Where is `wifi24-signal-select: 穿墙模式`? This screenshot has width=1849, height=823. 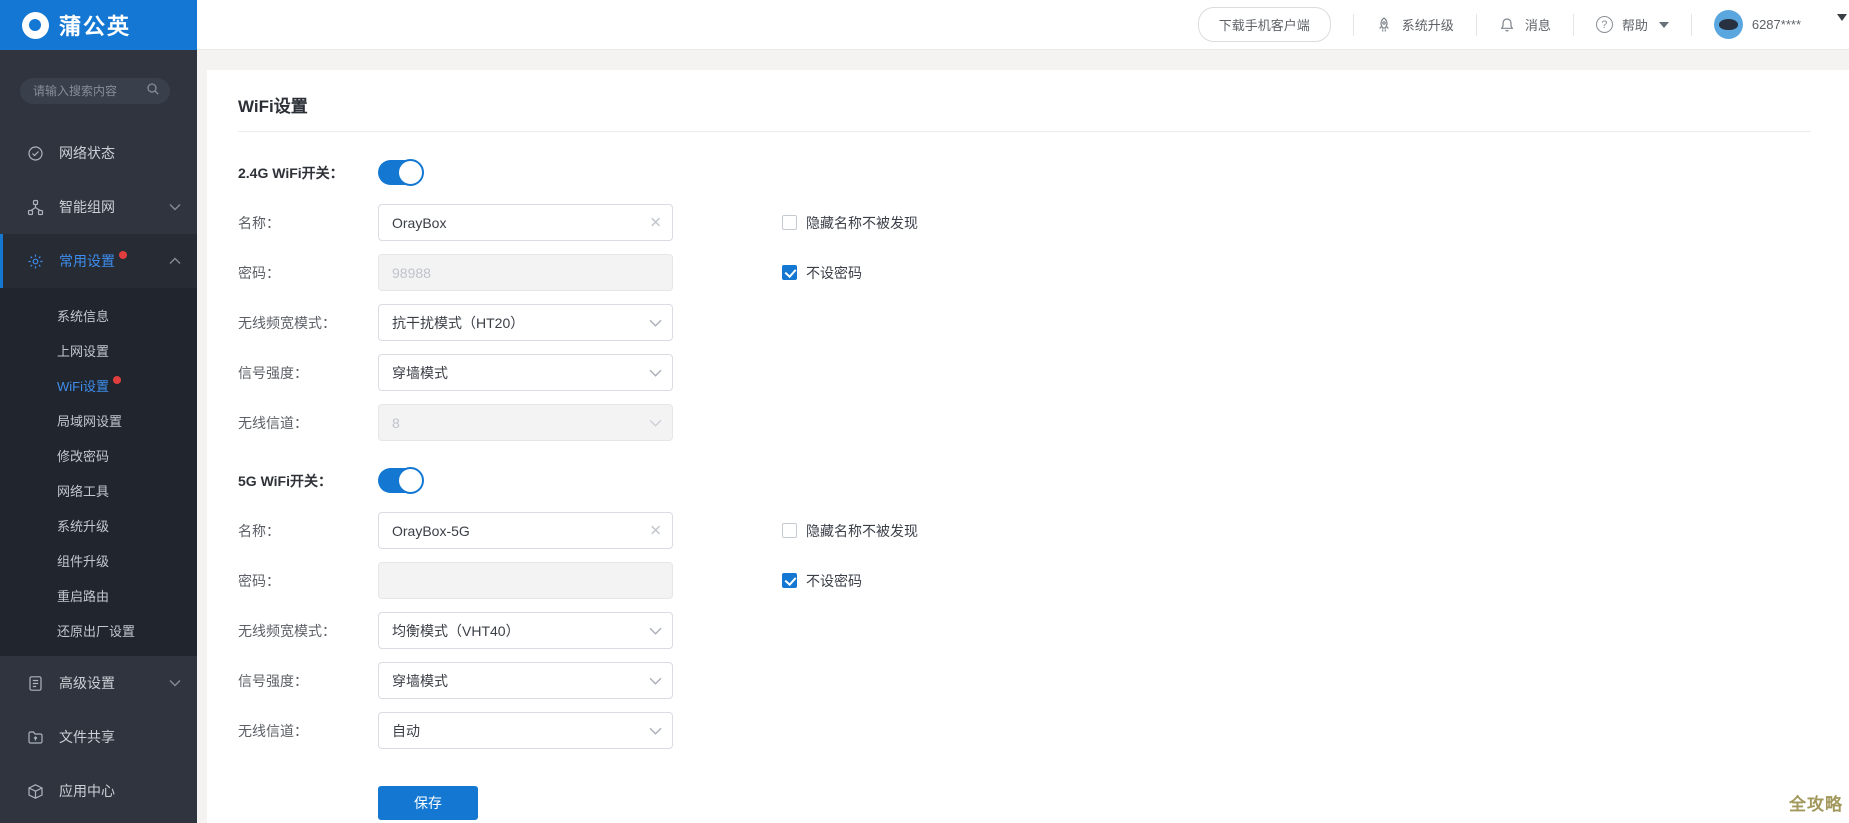 wifi24-signal-select: 穿墙模式 is located at coordinates (525, 372).